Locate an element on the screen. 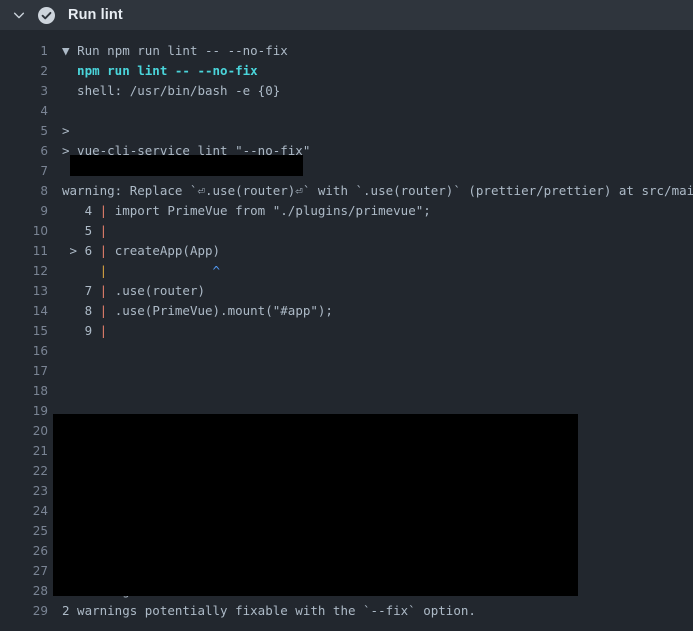 Image resolution: width=693 pixels, height=631 pixels. log-line: 12 | ^ is located at coordinates (346, 271).